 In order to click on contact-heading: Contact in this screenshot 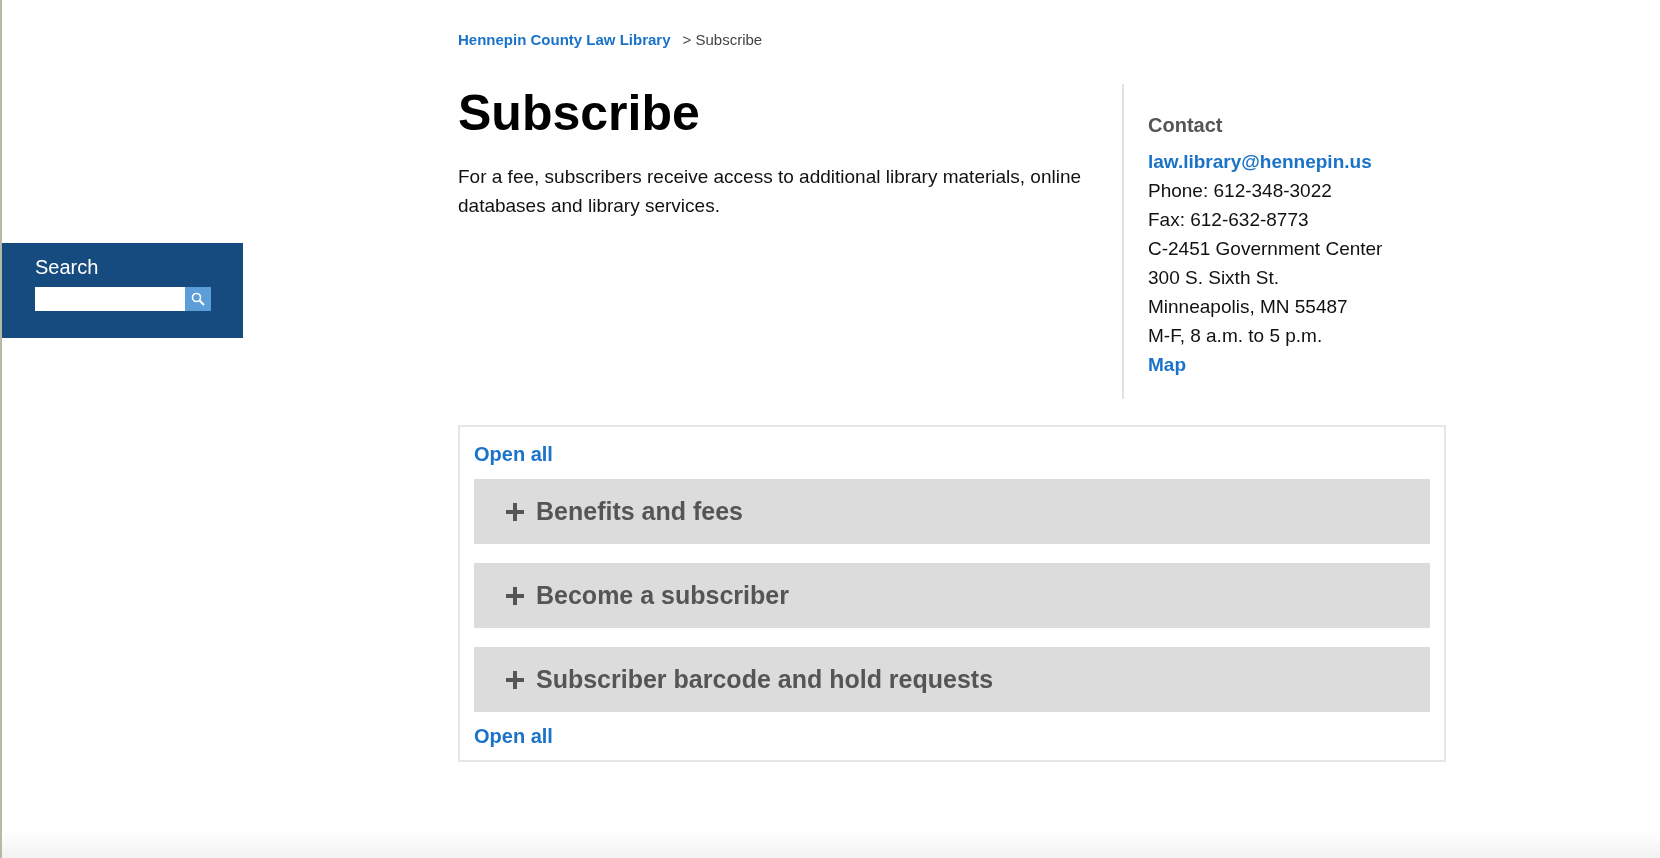, I will do `click(1185, 125)`.